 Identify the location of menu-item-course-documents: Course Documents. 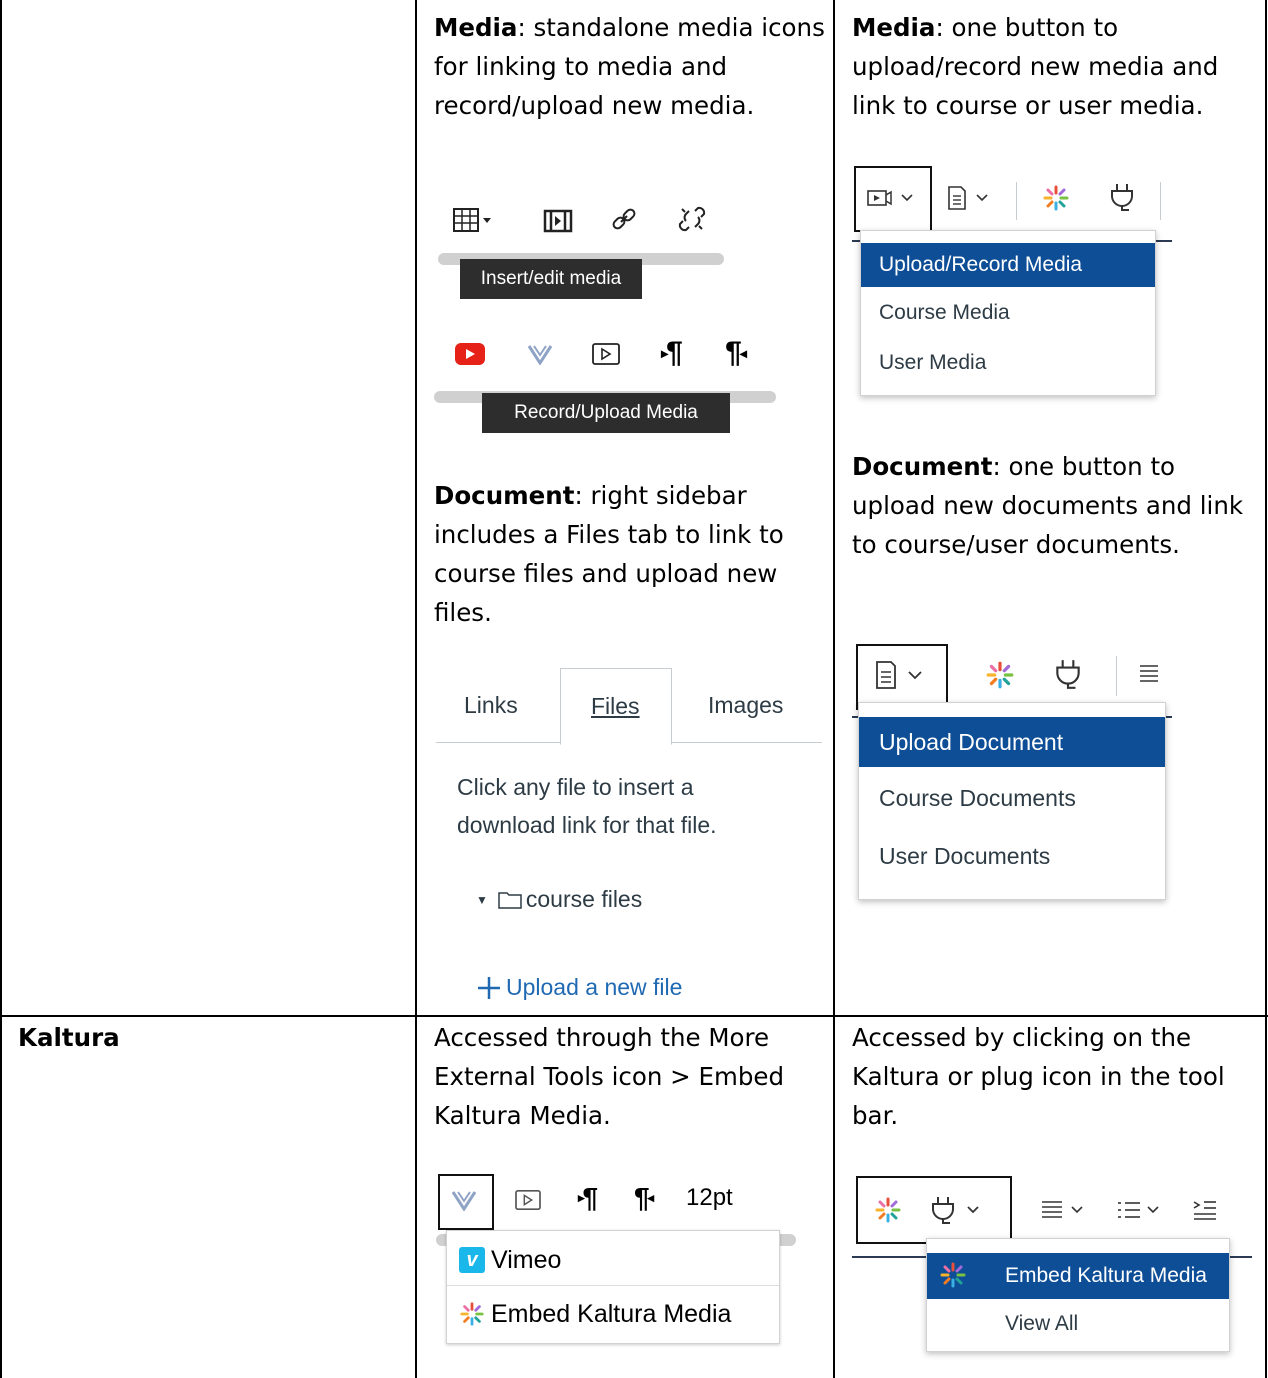
(1012, 798).